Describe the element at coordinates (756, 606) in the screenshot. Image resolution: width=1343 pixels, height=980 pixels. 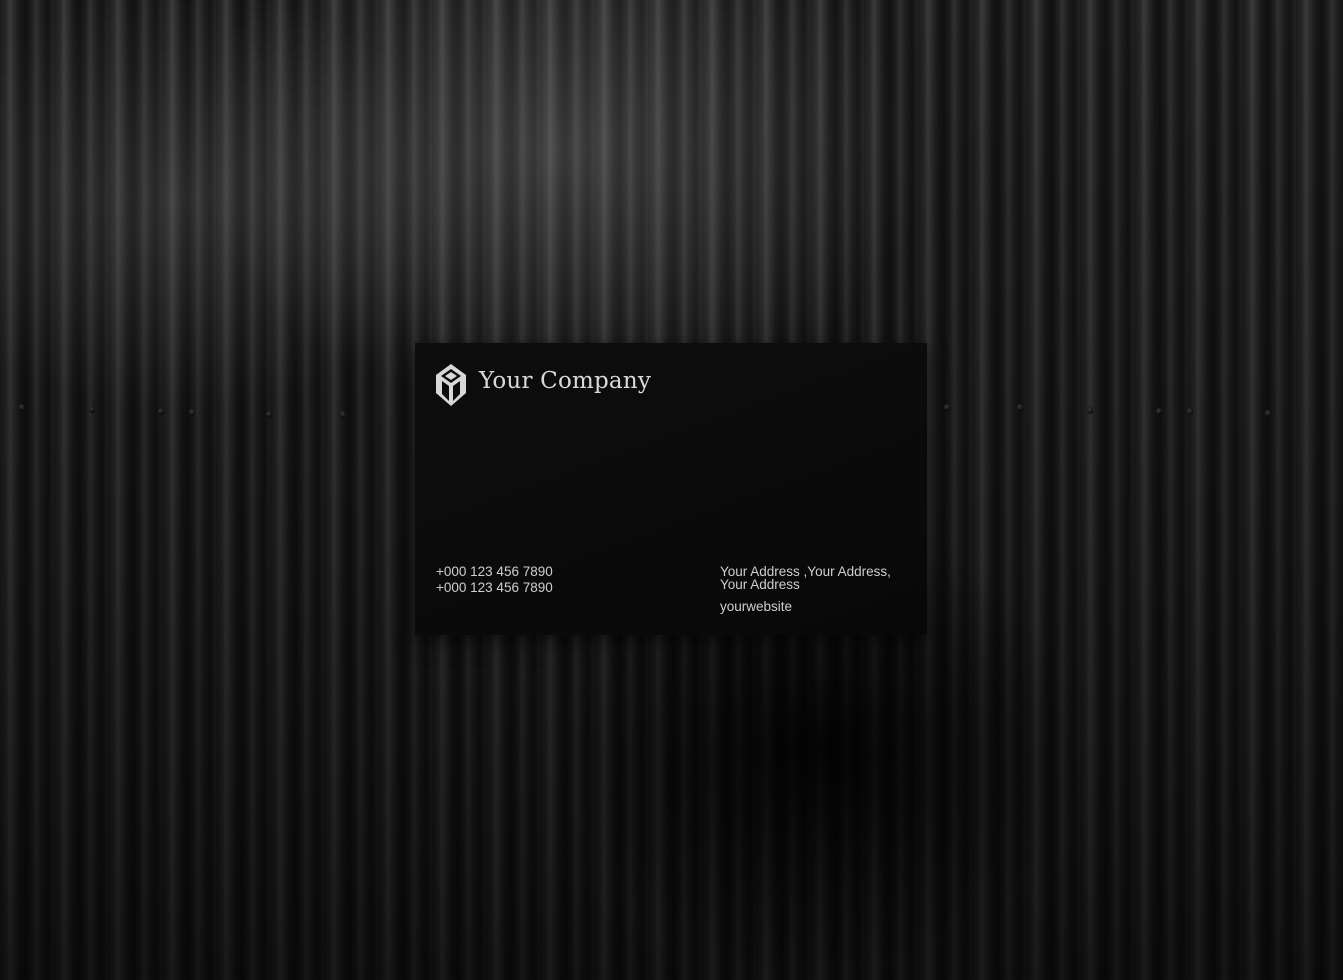
I see `website-text: yourwebsite` at that location.